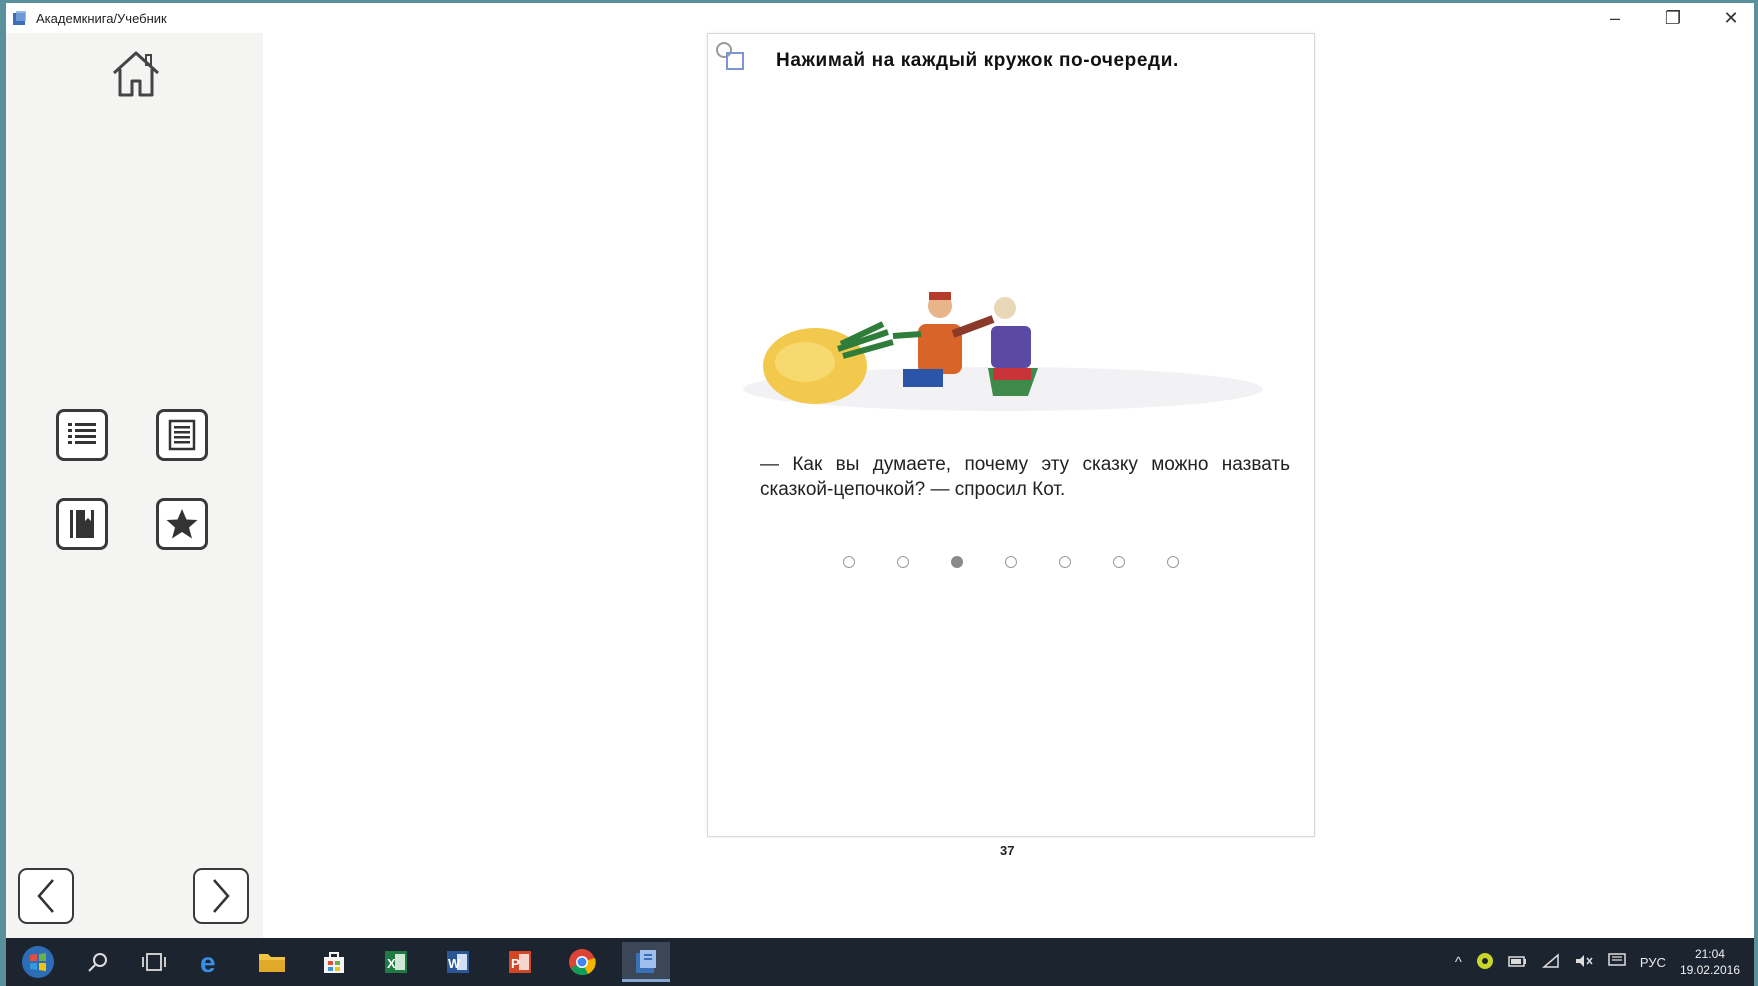 The height and width of the screenshot is (986, 1758). I want to click on page-view-button, so click(182, 435).